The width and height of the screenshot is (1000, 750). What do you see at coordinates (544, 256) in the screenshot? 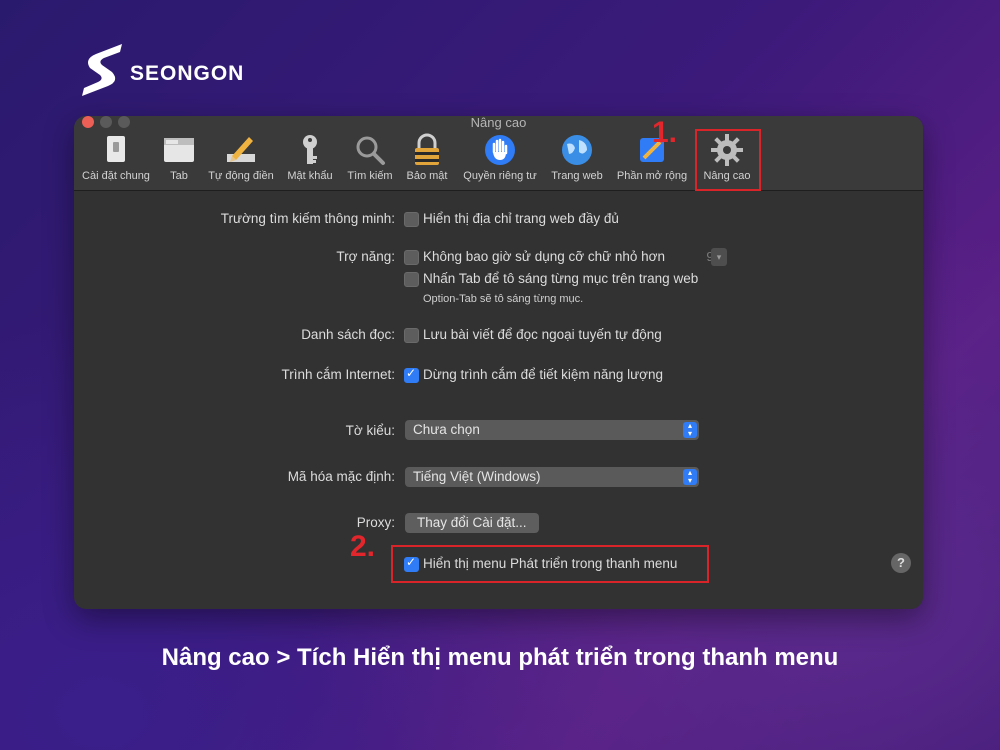
I see `min-font-size-option: Không bao giờ sử dụng cỡ chữ nhỏ hơn` at bounding box center [544, 256].